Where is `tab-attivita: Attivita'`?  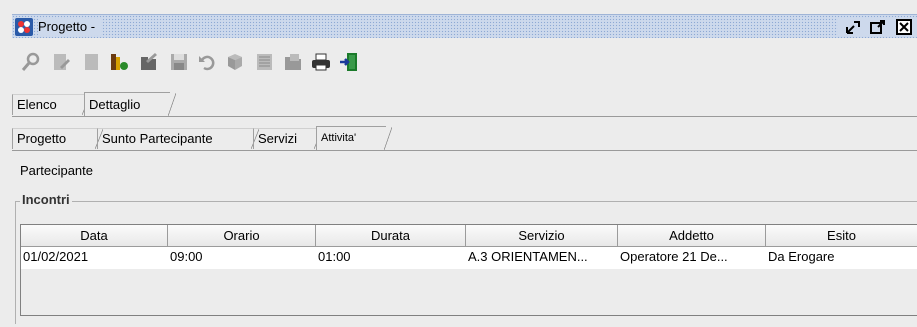 tab-attivita: Attivita' is located at coordinates (354, 138).